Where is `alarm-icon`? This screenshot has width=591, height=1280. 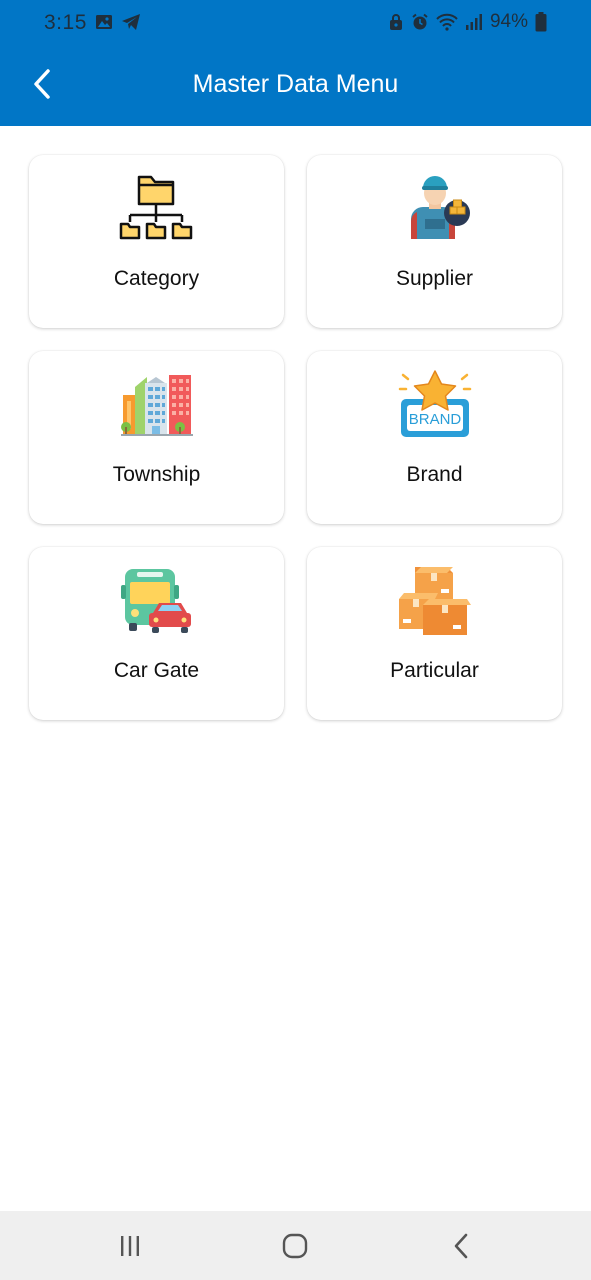 alarm-icon is located at coordinates (420, 21).